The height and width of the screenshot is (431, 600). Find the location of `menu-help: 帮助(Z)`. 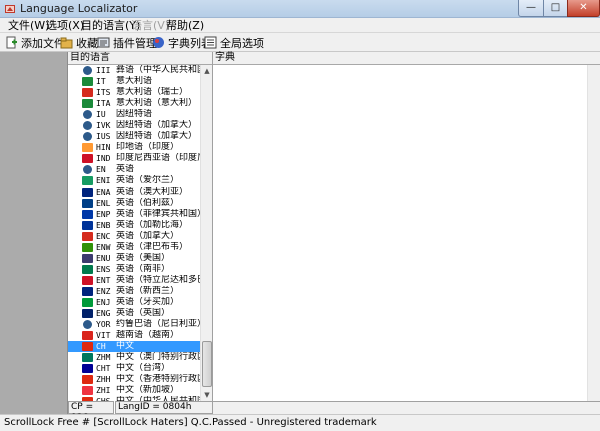

menu-help: 帮助(Z) is located at coordinates (185, 25).